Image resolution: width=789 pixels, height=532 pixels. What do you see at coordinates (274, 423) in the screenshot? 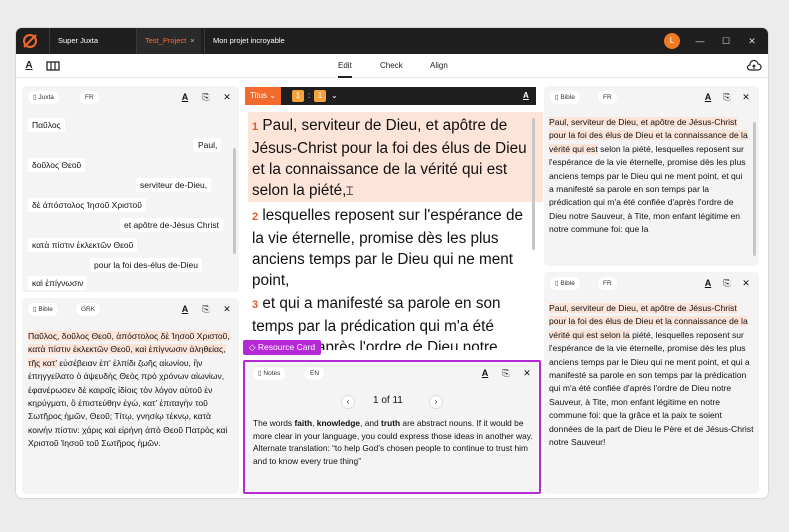
I see `note-text-part: The words` at bounding box center [274, 423].